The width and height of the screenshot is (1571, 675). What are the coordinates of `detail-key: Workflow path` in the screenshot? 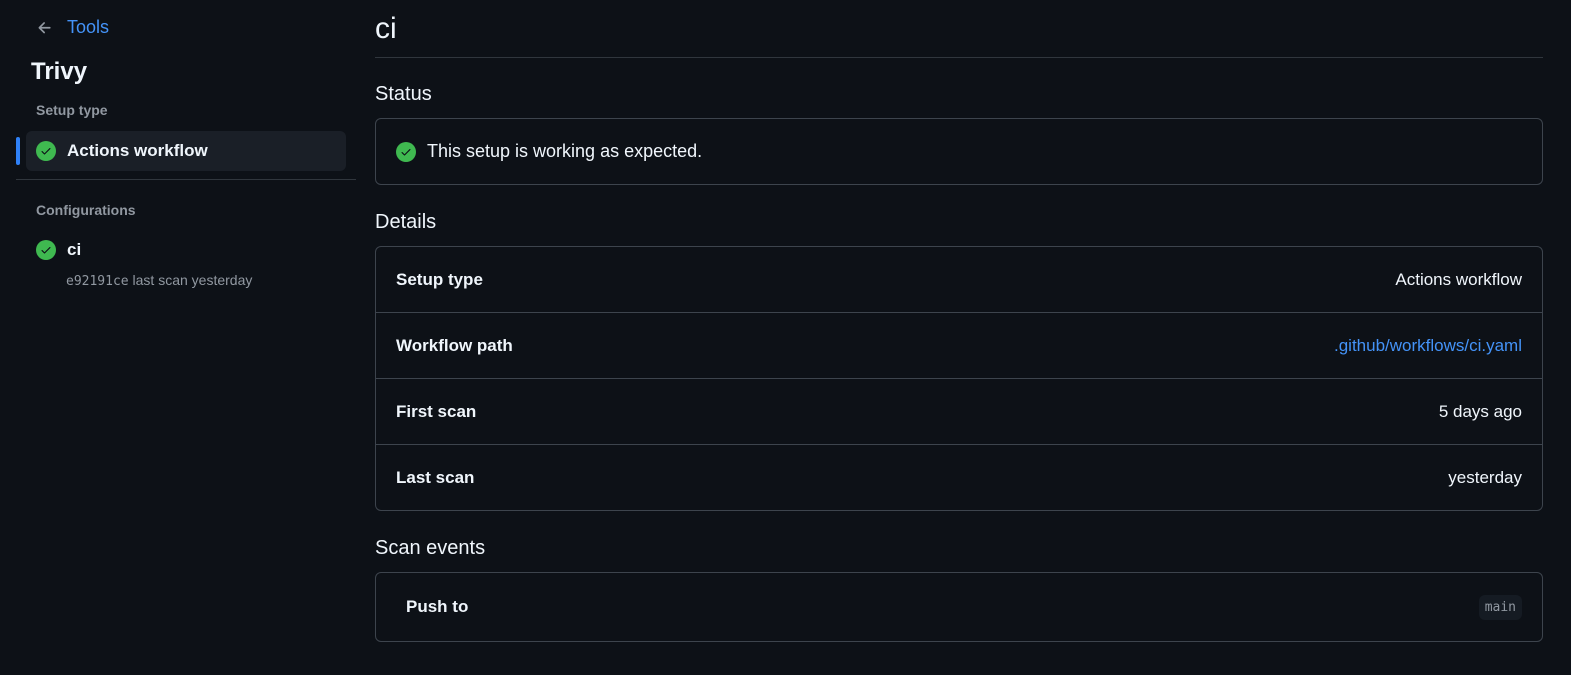 It's located at (454, 345).